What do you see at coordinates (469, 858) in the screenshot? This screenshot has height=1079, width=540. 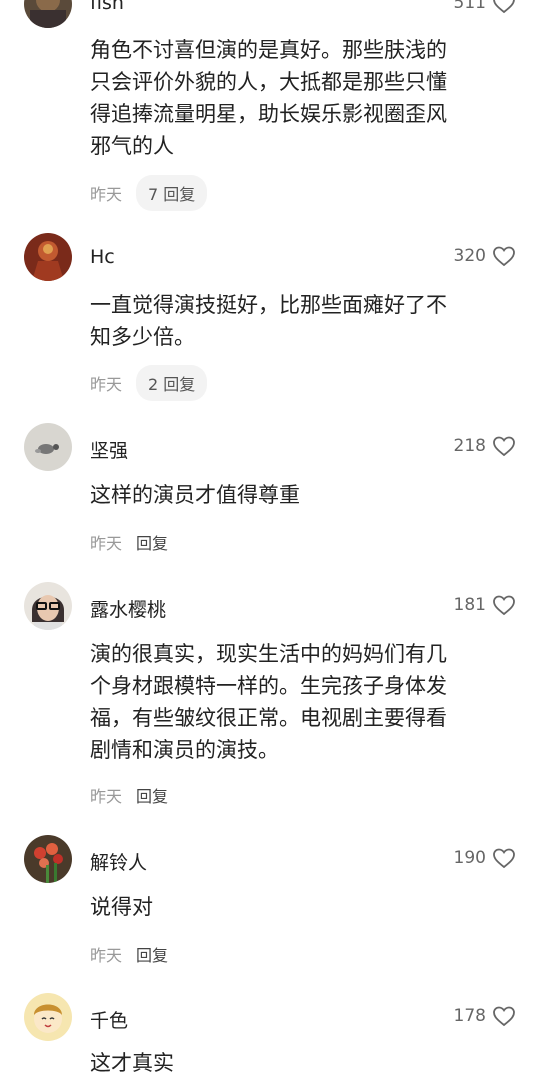 I see `like-count: 190` at bounding box center [469, 858].